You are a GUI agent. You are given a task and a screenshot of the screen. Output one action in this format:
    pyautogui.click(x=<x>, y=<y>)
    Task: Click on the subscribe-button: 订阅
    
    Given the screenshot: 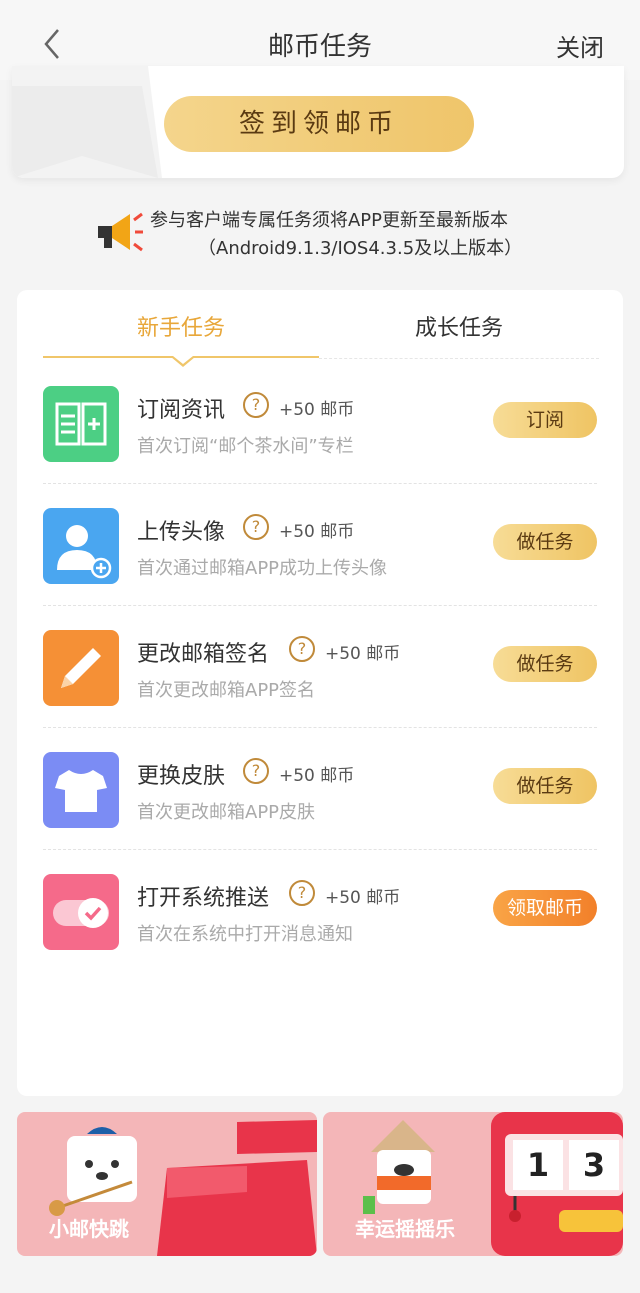 What is the action you would take?
    pyautogui.click(x=545, y=420)
    